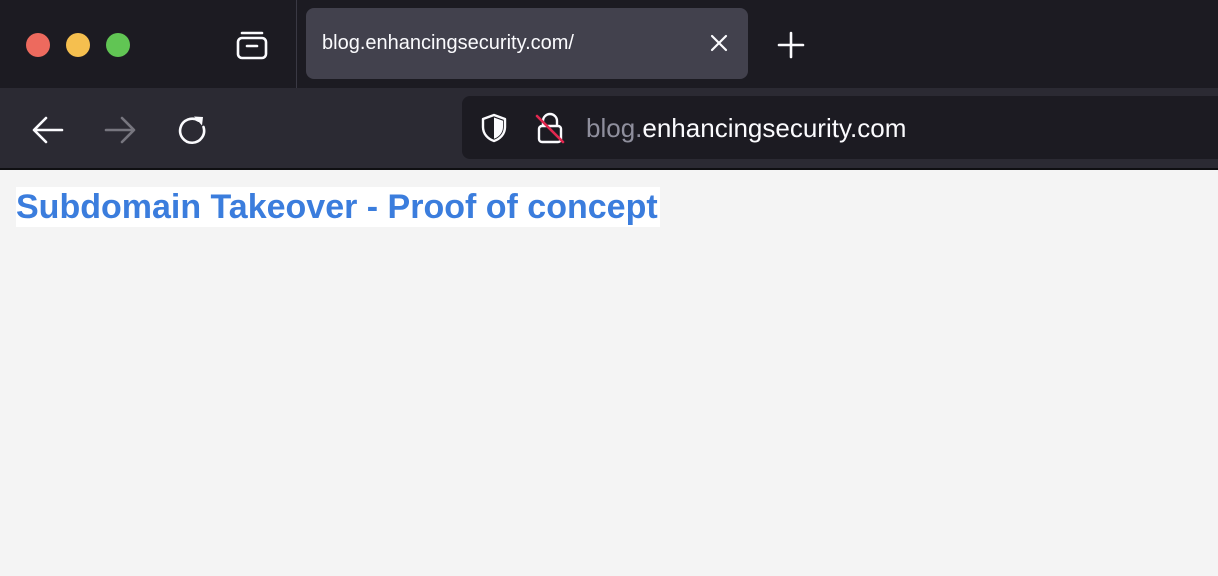 The width and height of the screenshot is (1218, 576). Describe the element at coordinates (296, 44) in the screenshot. I see `tab-divider` at that location.